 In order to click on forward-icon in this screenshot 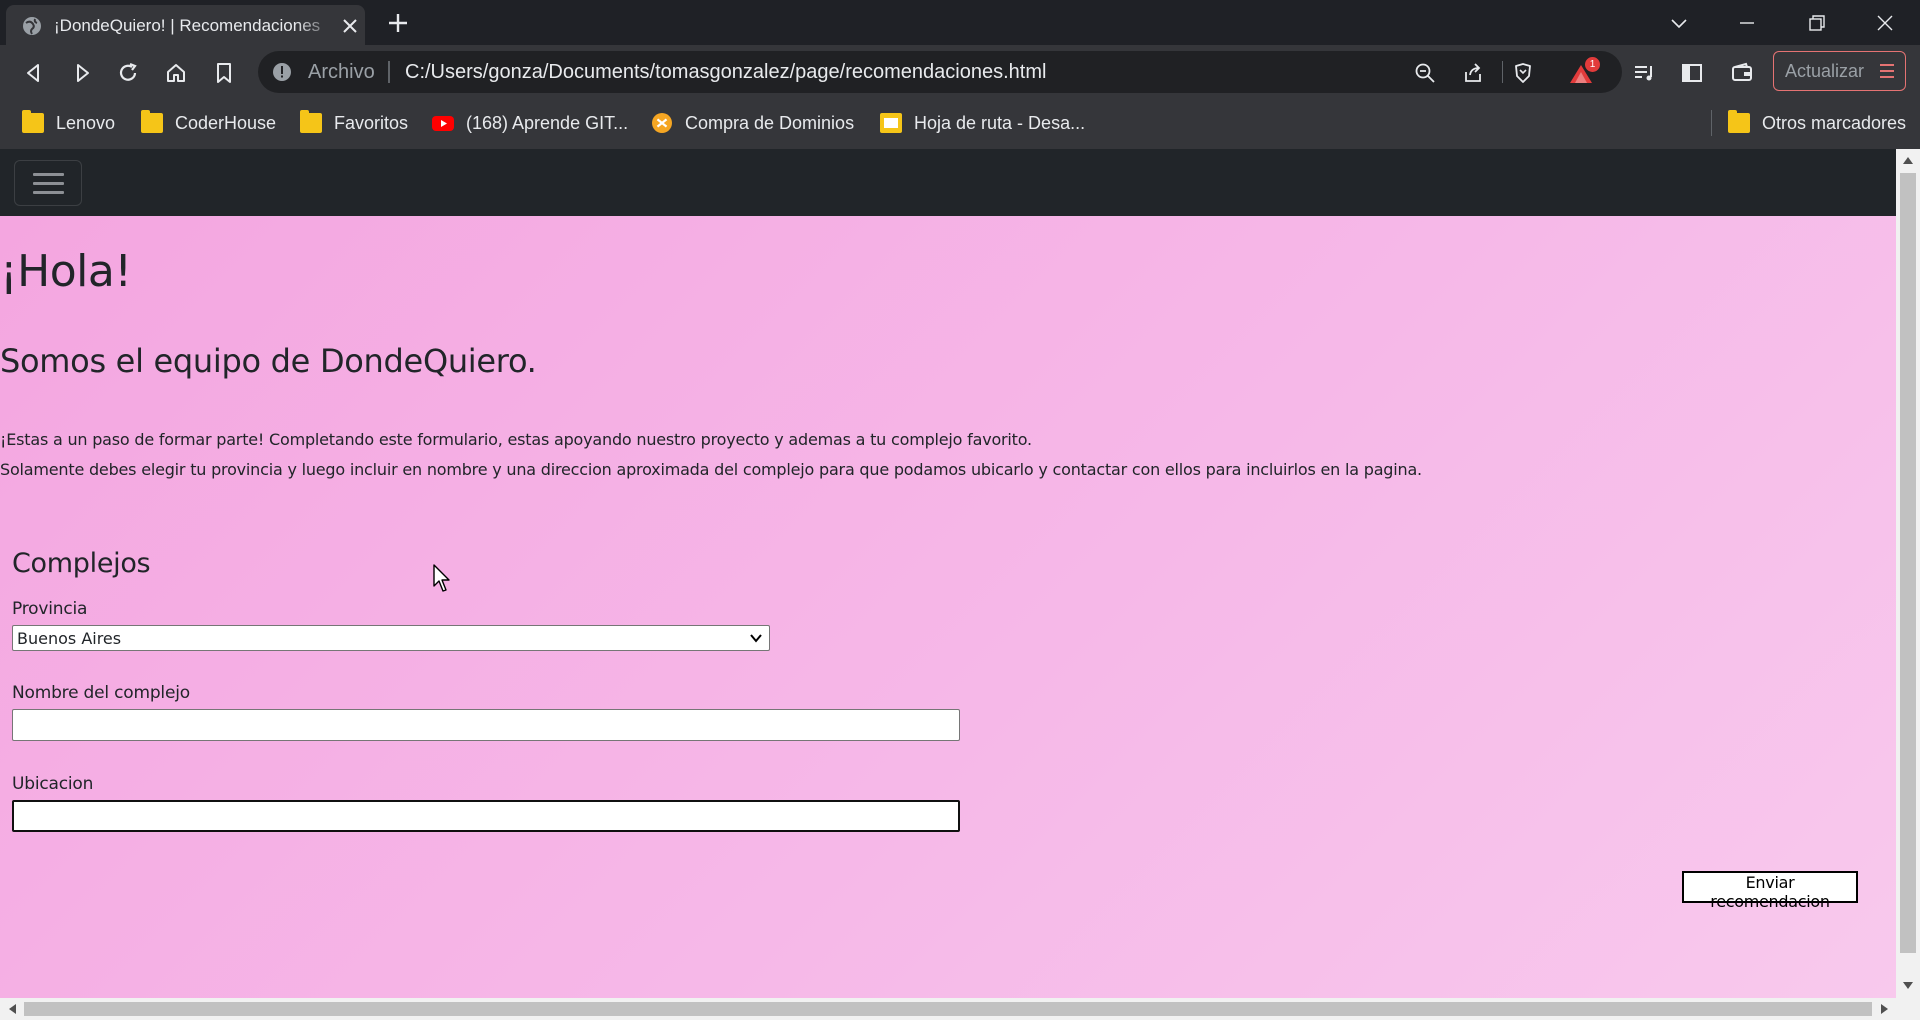, I will do `click(82, 73)`.